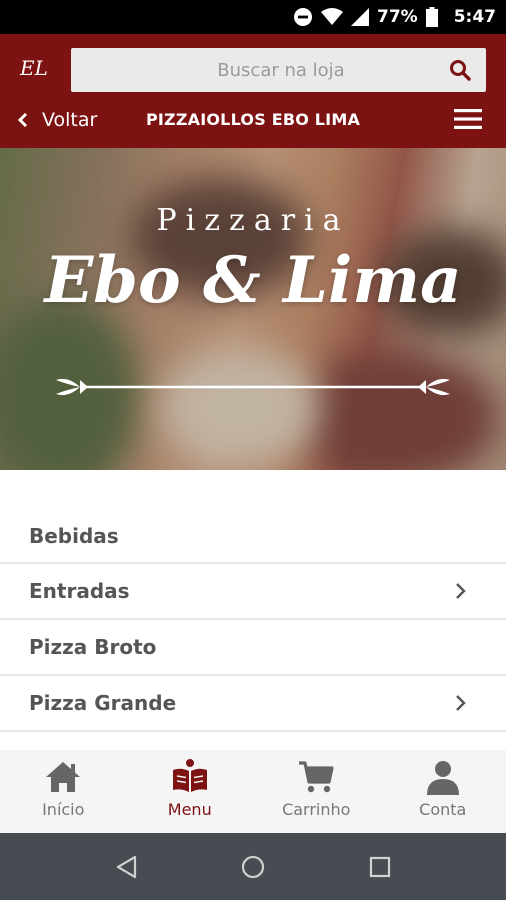 The width and height of the screenshot is (506, 900). I want to click on search-box, so click(278, 70).